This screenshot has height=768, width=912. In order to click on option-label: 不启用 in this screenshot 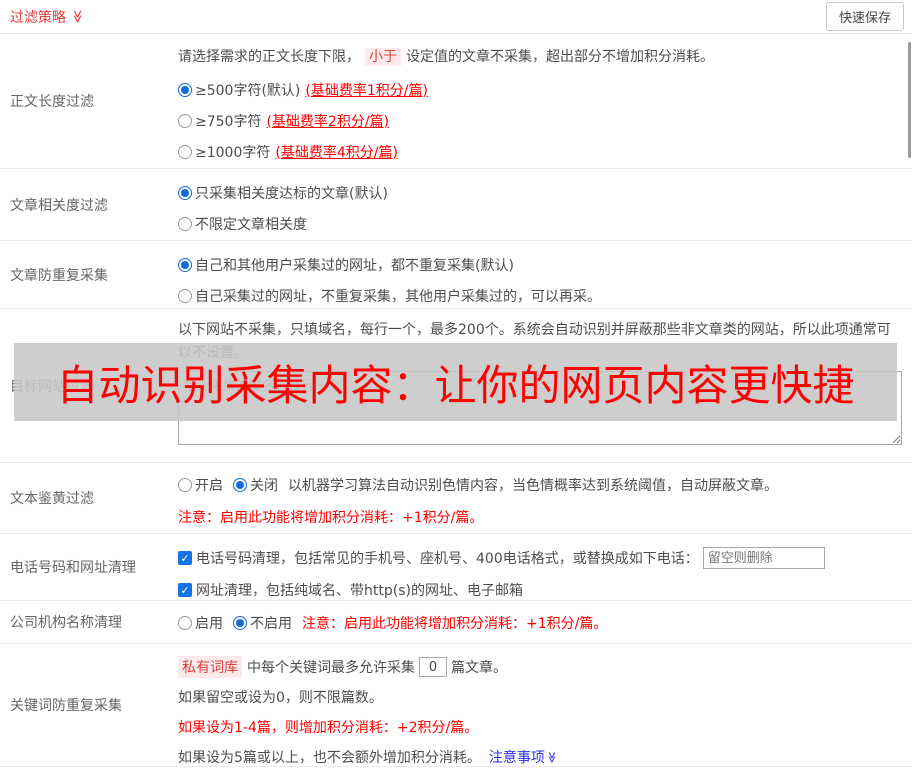, I will do `click(271, 624)`.